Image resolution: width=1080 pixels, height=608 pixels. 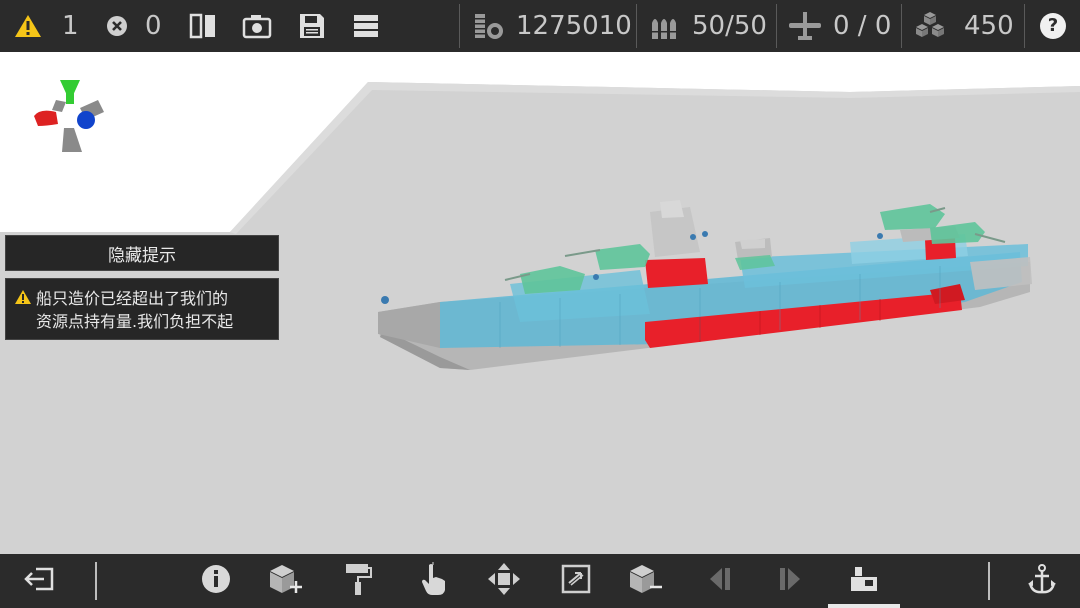 I want to click on hide-hints-button: 隐藏提示, so click(x=142, y=253).